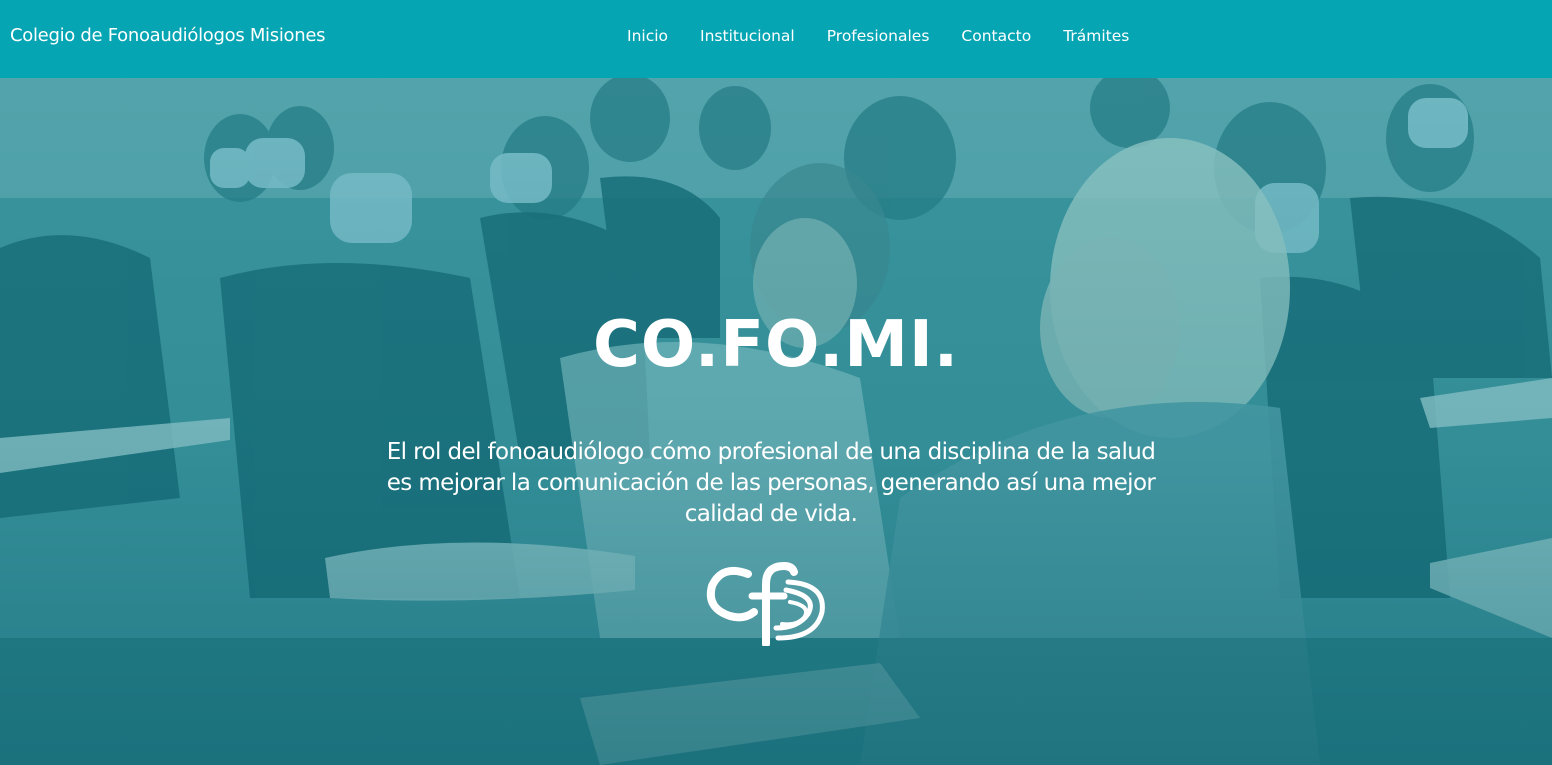  What do you see at coordinates (1096, 36) in the screenshot?
I see `nav-link-tramites: Trámites` at bounding box center [1096, 36].